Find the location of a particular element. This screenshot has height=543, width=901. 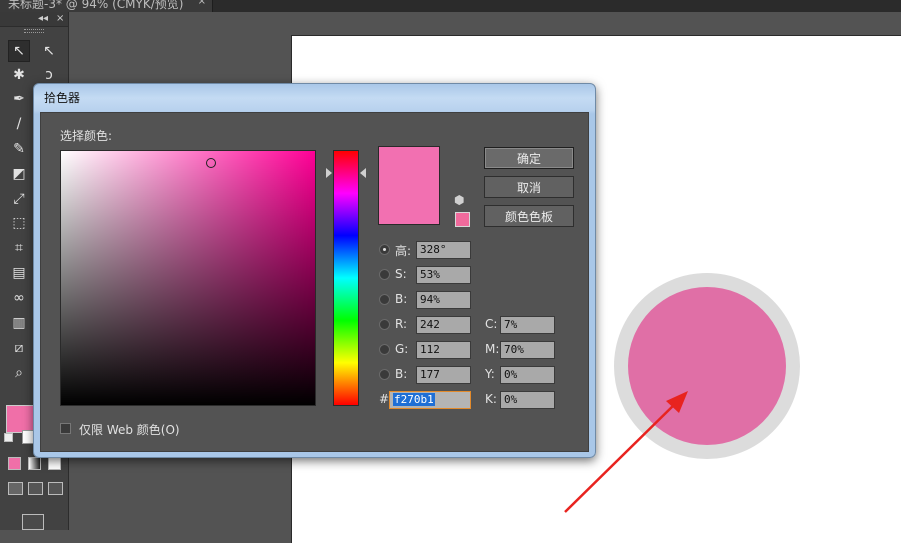

hex-field: f270b1 is located at coordinates (430, 400).